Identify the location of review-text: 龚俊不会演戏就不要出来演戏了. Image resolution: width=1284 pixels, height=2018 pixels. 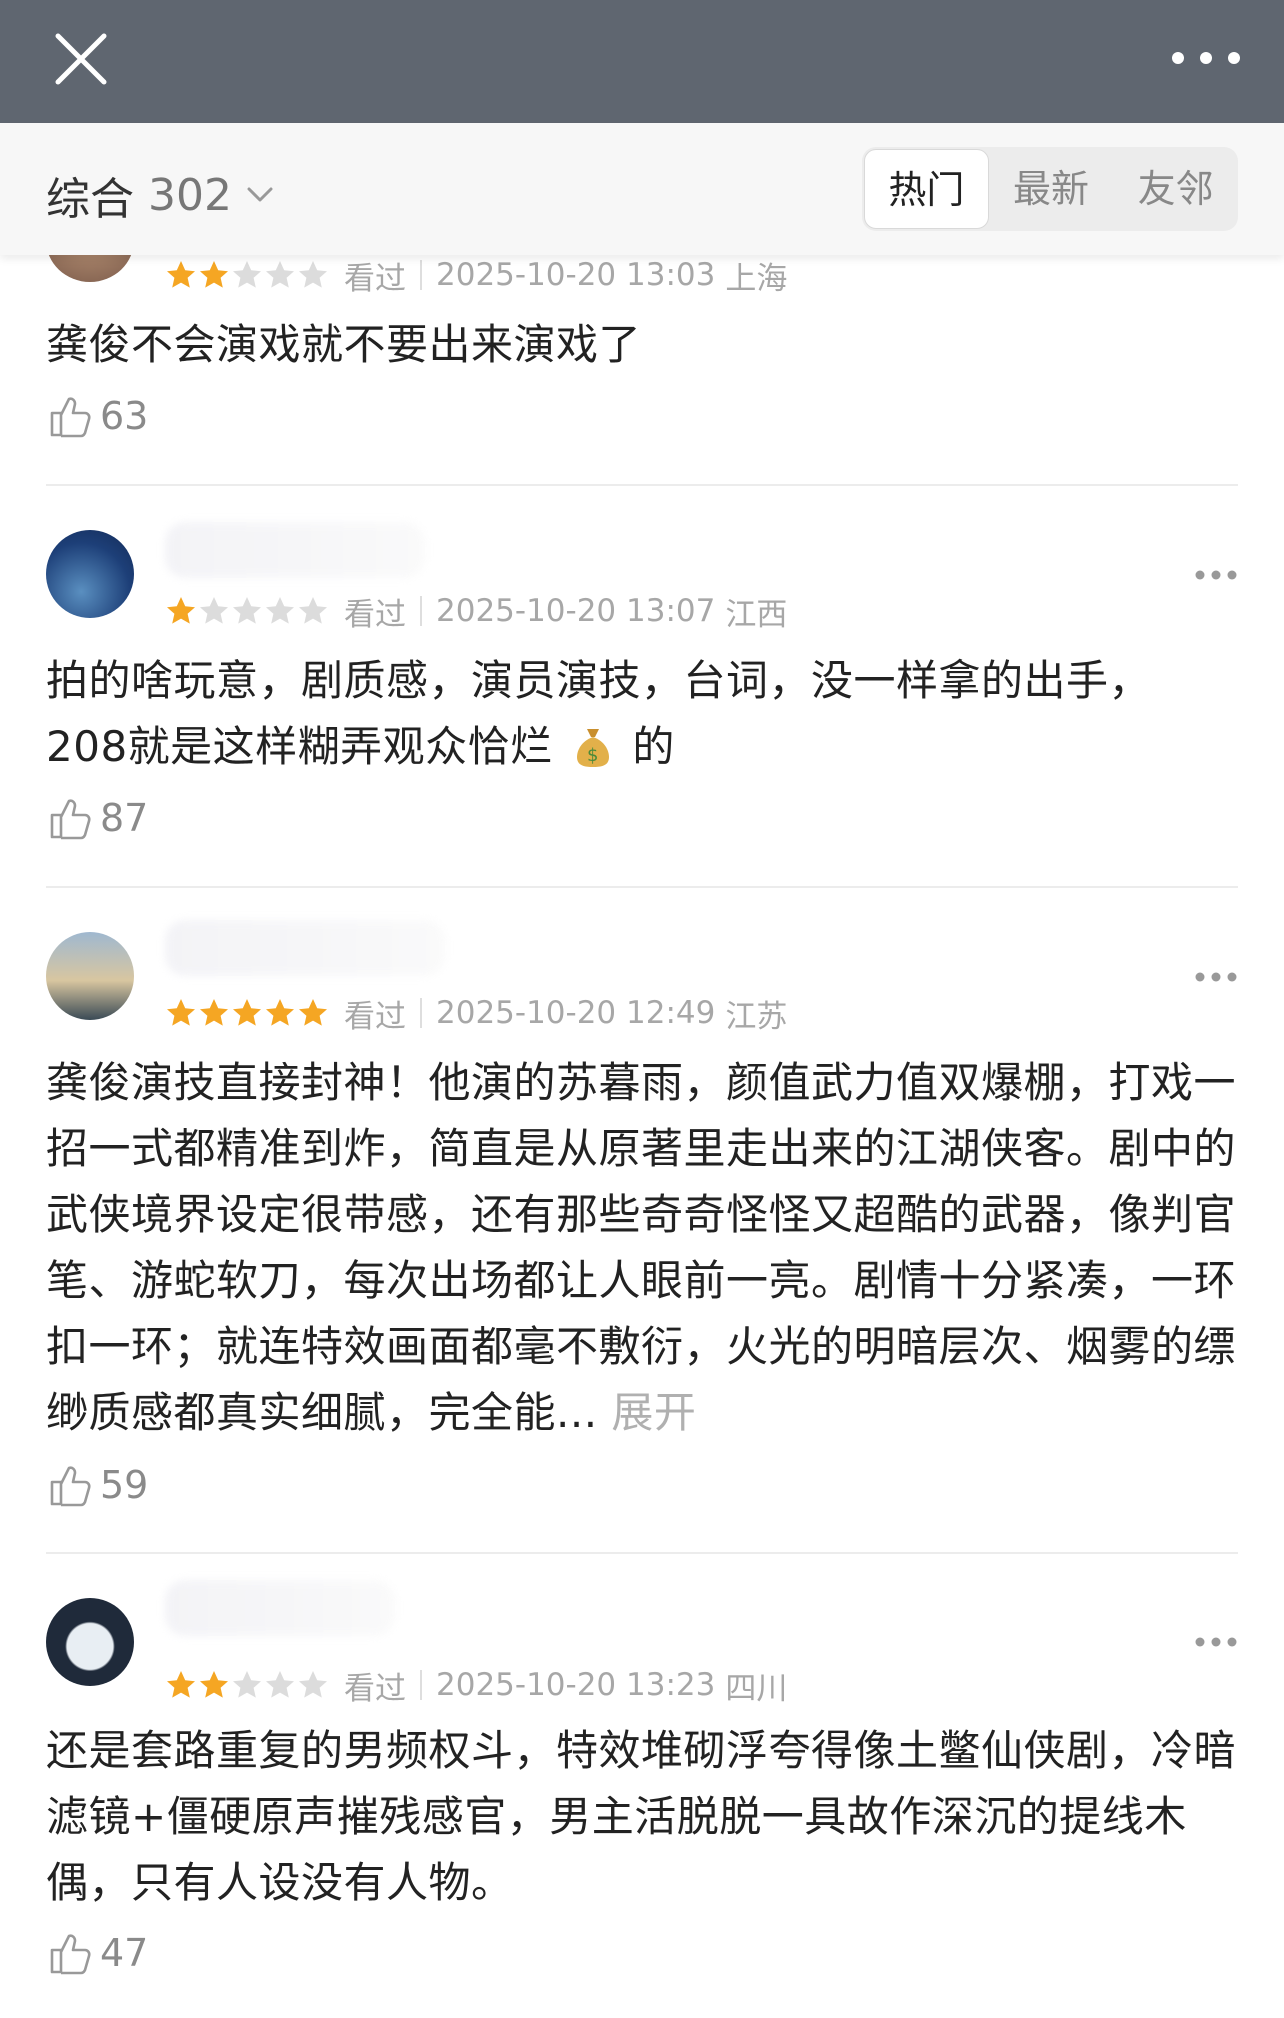
(344, 344).